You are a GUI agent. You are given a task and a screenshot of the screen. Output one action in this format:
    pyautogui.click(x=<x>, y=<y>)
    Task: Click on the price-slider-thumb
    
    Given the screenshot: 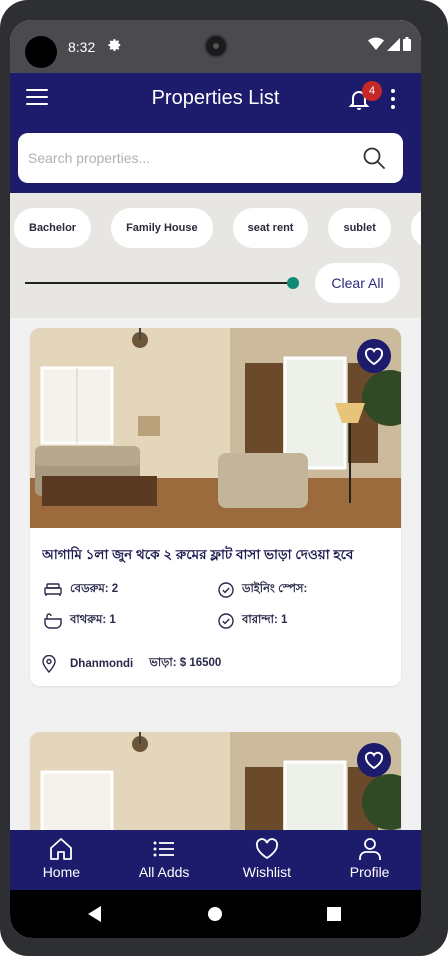 What is the action you would take?
    pyautogui.click(x=293, y=283)
    